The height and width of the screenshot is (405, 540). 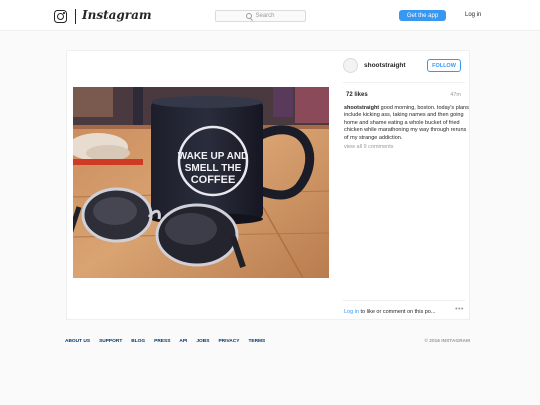 What do you see at coordinates (162, 341) in the screenshot?
I see `footer-link-press: PRESS` at bounding box center [162, 341].